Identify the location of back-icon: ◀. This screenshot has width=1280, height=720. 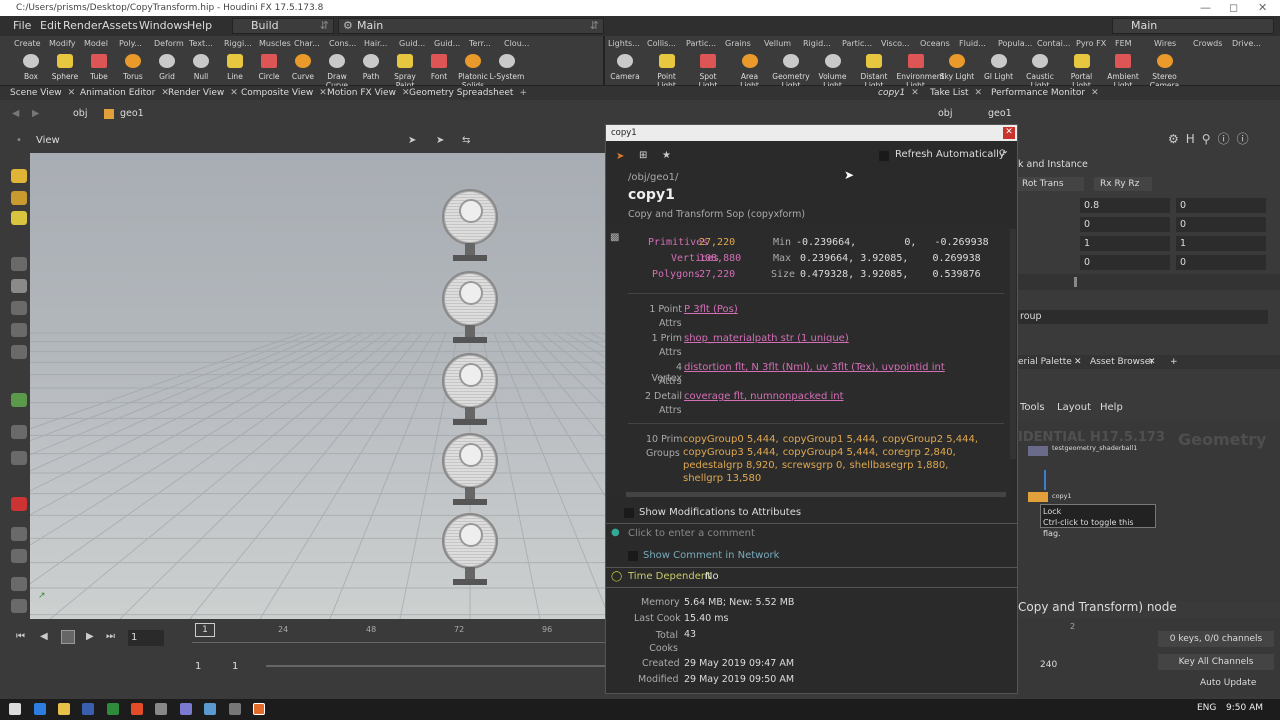
(15, 114).